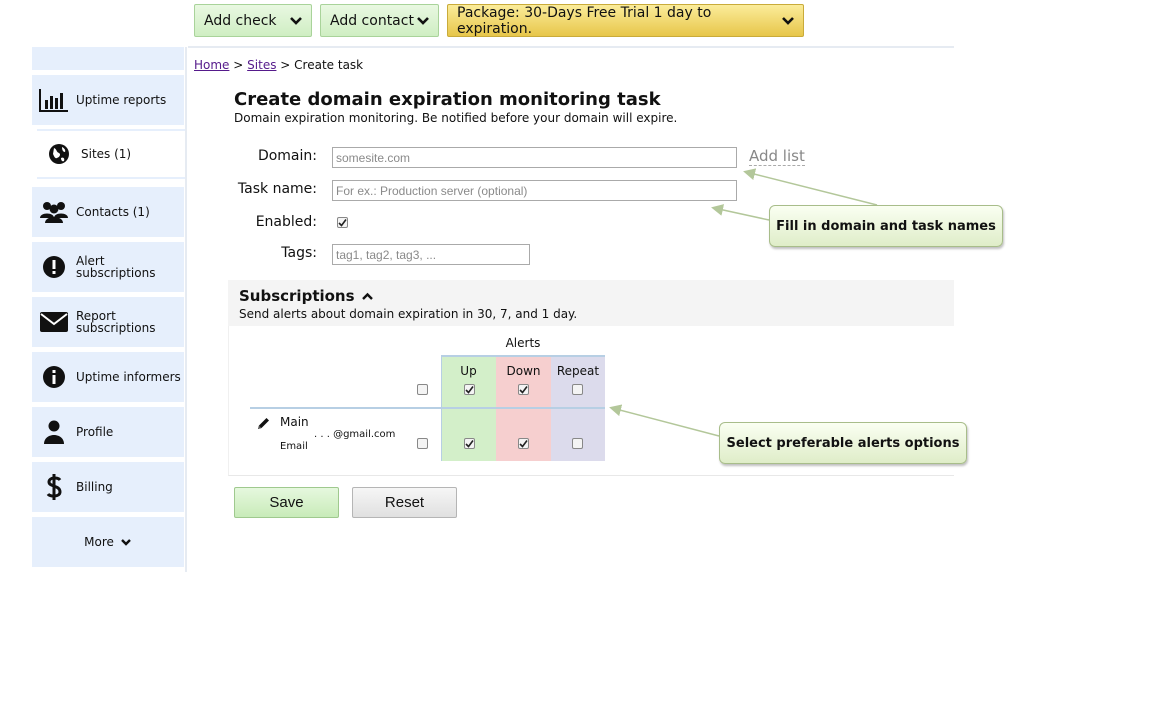  What do you see at coordinates (404, 502) in the screenshot?
I see `reset-button: Reset` at bounding box center [404, 502].